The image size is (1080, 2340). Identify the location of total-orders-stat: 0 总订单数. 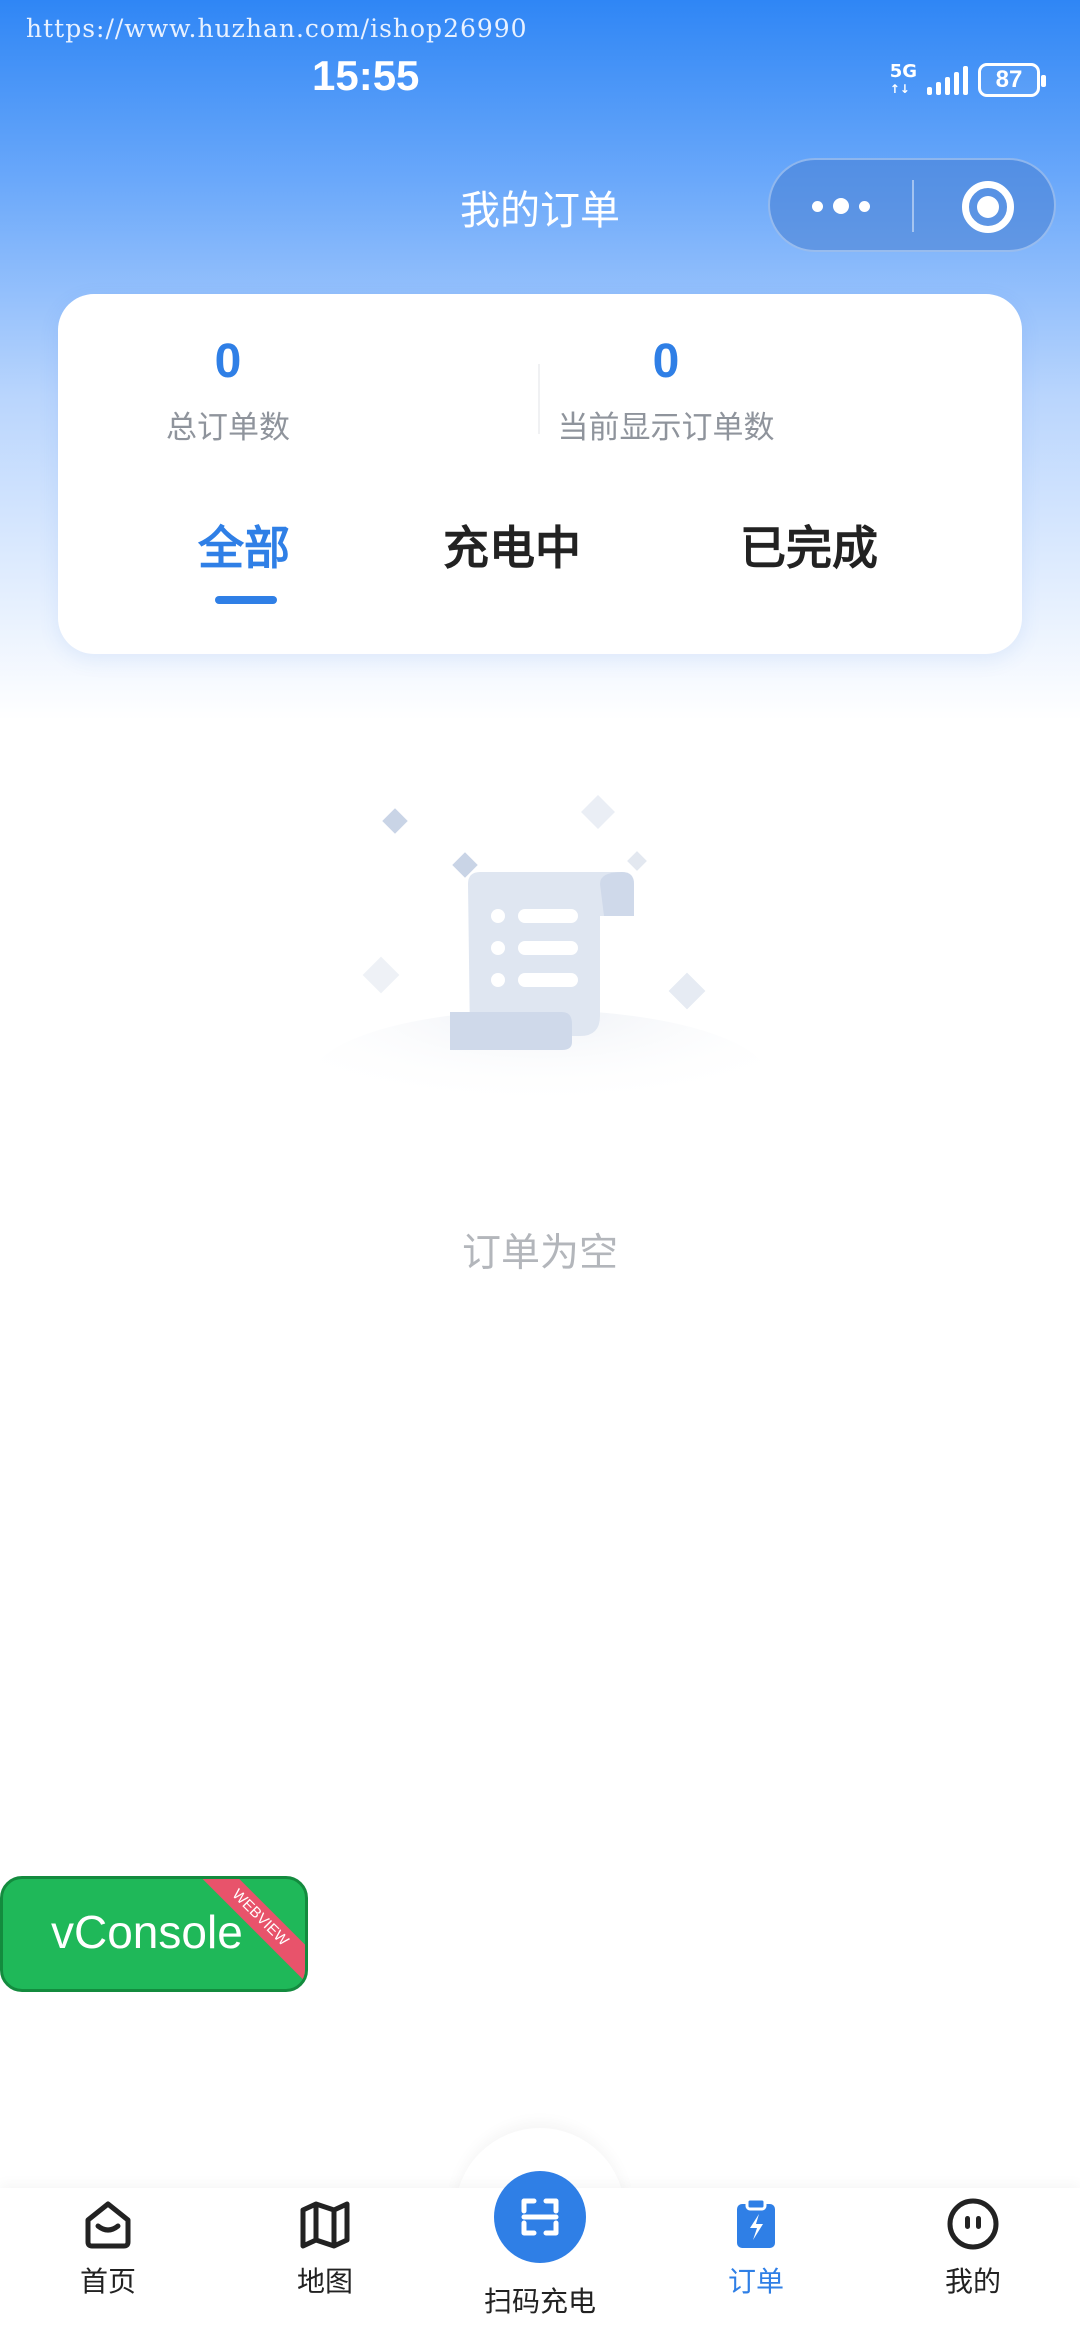
(228, 391).